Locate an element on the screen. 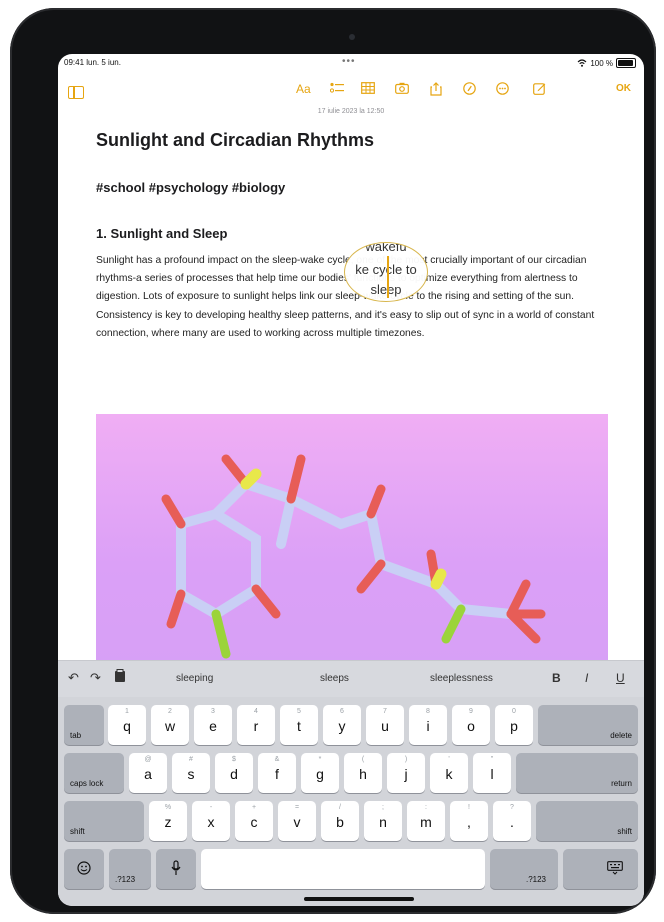 Image resolution: width=664 pixels, height=922 pixels. multitasking-dots: ••• is located at coordinates (349, 61).